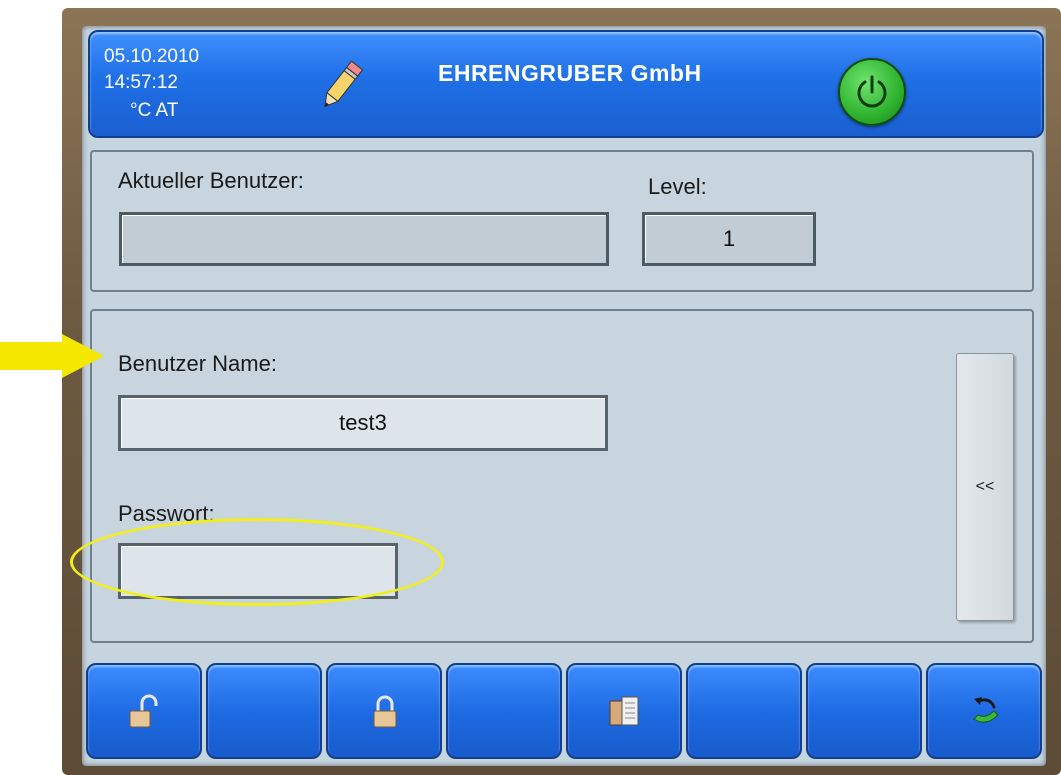  I want to click on unlock-icon, so click(143, 711).